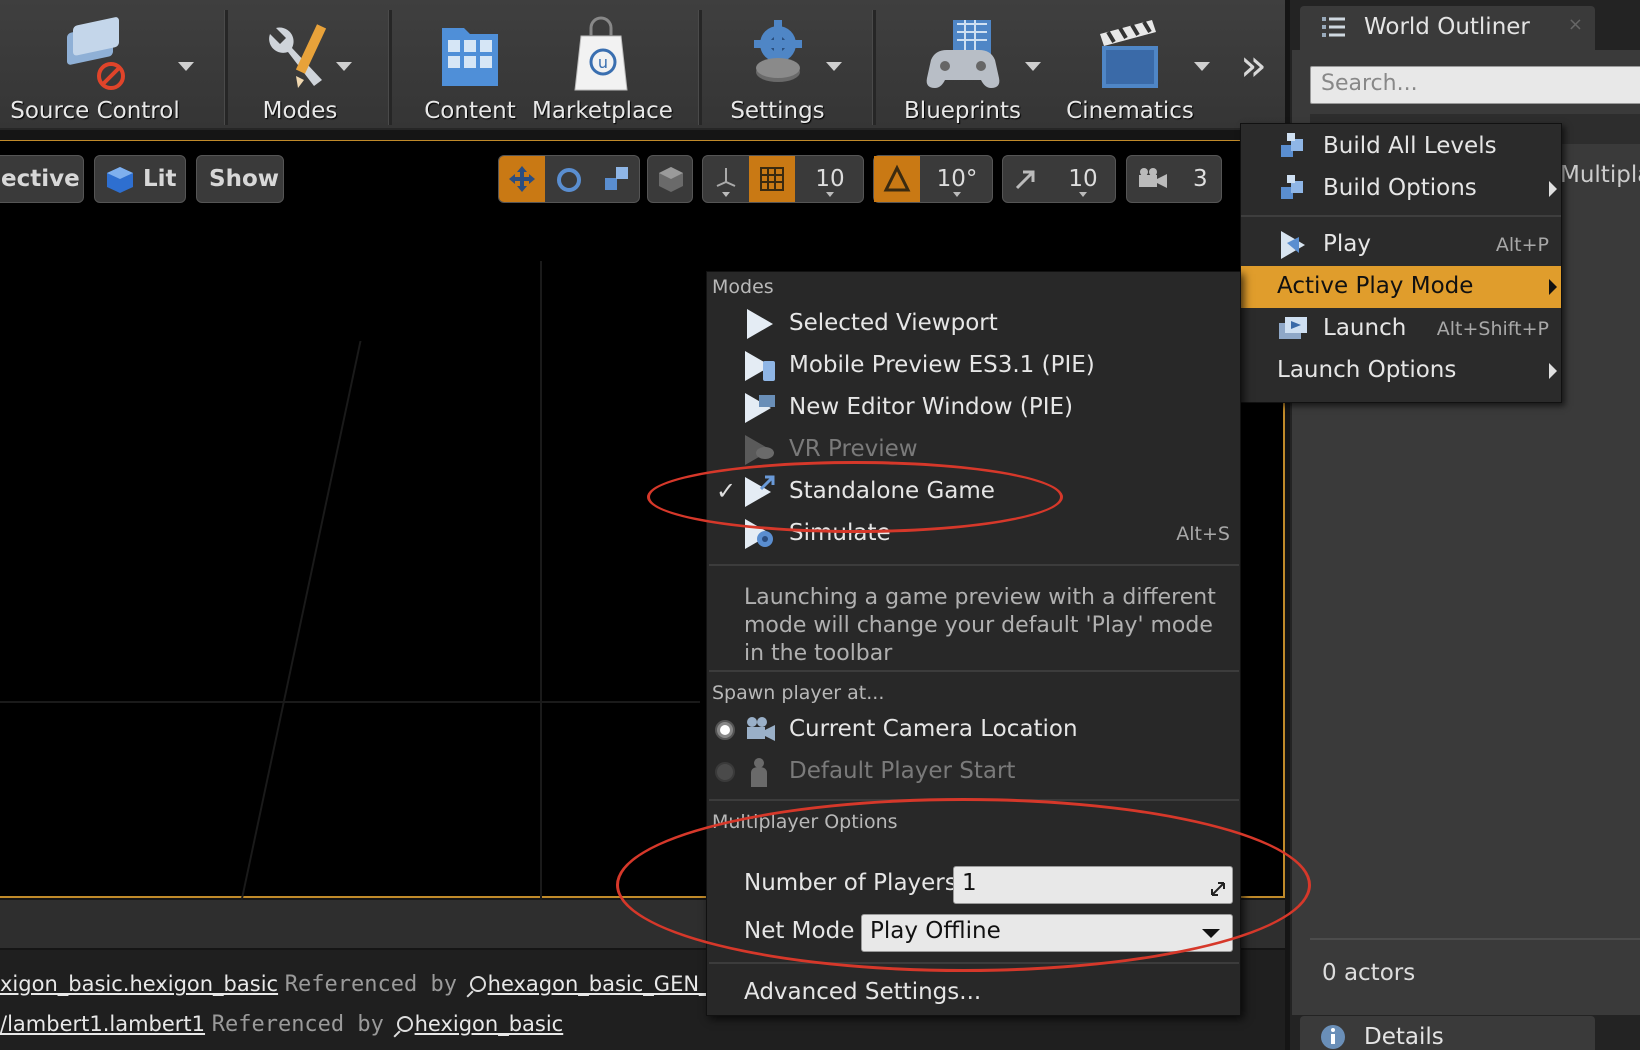 The image size is (1640, 1050). Describe the element at coordinates (1203, 534) in the screenshot. I see `menu-item-shortcut: Alt+S` at that location.